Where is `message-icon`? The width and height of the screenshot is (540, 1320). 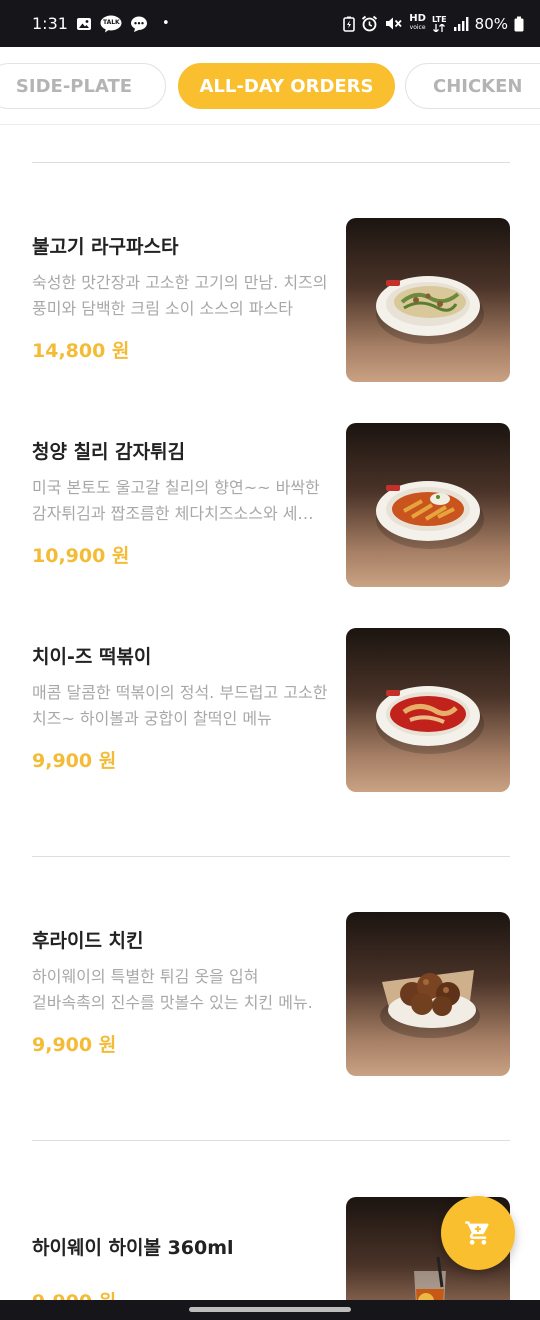 message-icon is located at coordinates (139, 24).